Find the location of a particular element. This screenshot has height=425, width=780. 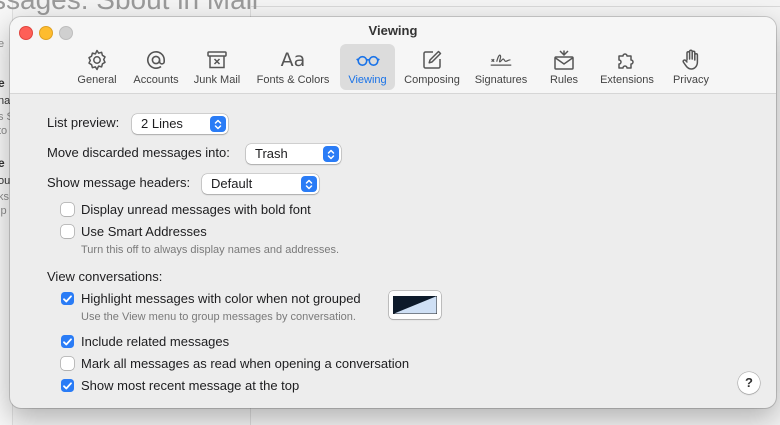

move-discarded-label: Move discarded messages into: is located at coordinates (138, 152).